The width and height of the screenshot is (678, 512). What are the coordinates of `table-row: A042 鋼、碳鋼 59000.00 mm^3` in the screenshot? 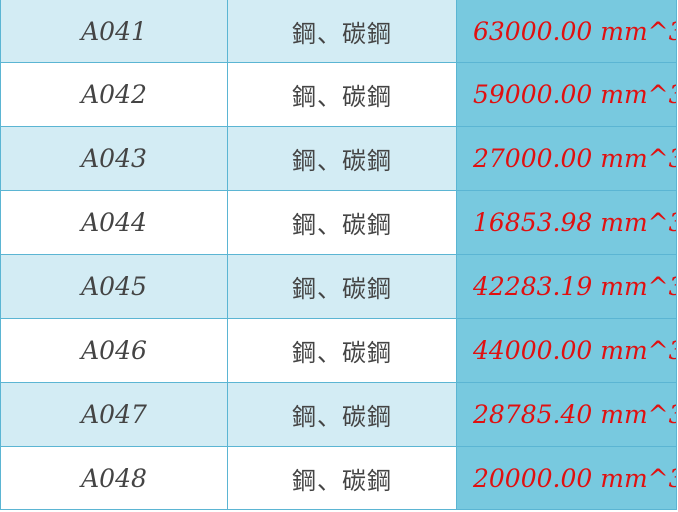 It's located at (338, 94).